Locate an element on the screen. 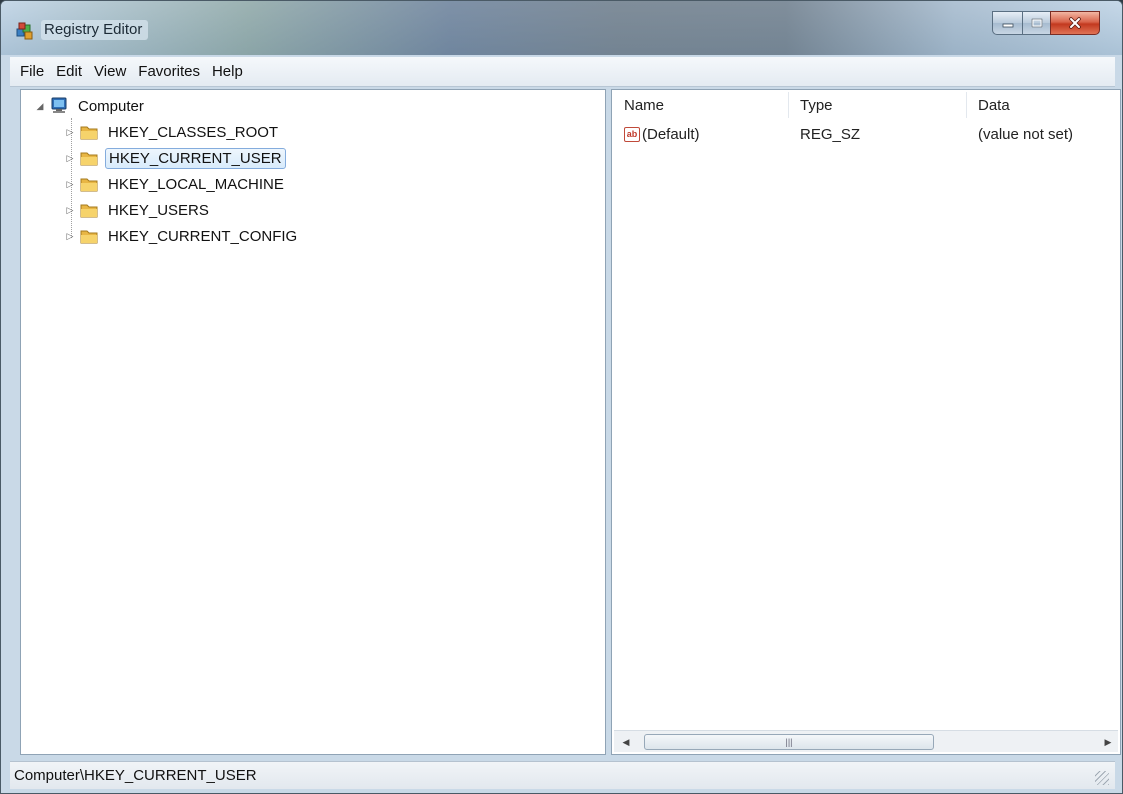  tree-item-hkey-current-config: ▷ HKEY_CURRENT_CONFIG is located at coordinates (182, 236).